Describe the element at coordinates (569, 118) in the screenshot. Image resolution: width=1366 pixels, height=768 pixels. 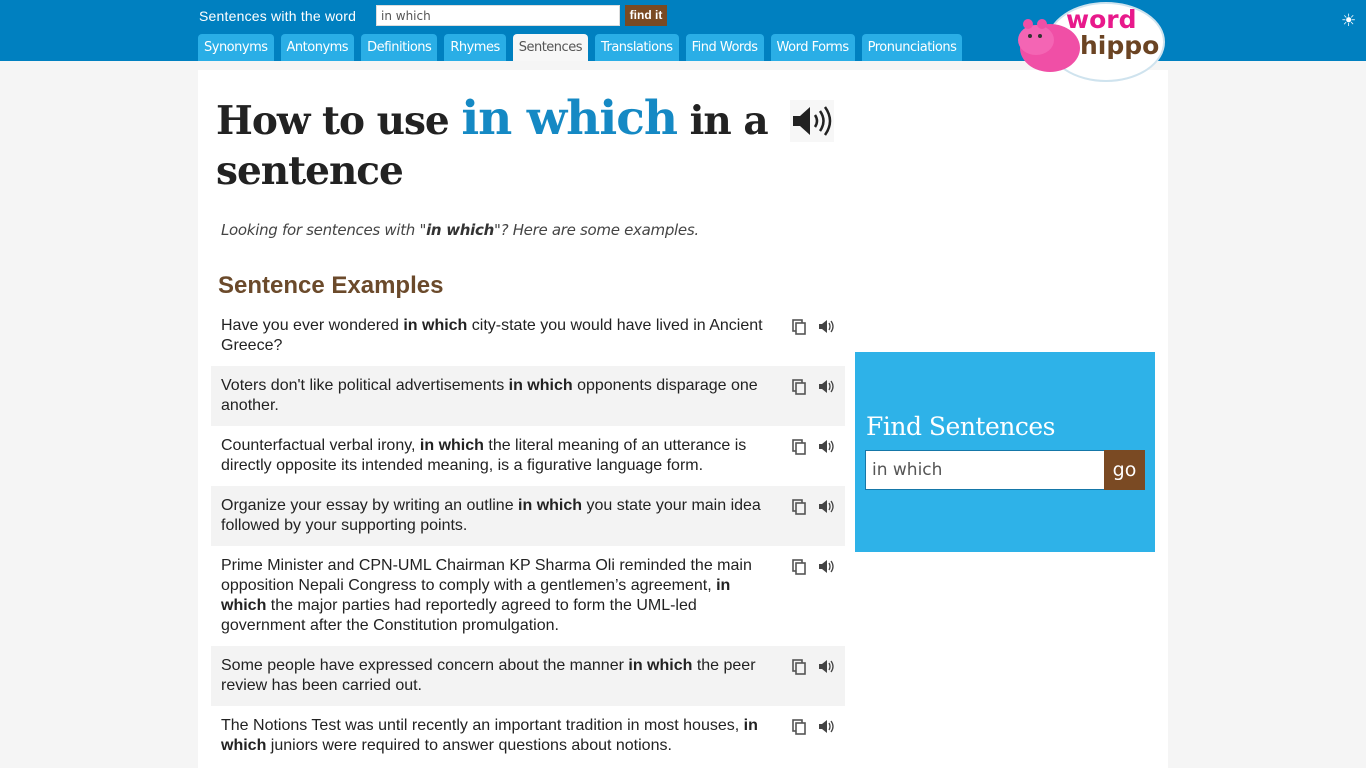
I see `highlighted-word: in which` at that location.